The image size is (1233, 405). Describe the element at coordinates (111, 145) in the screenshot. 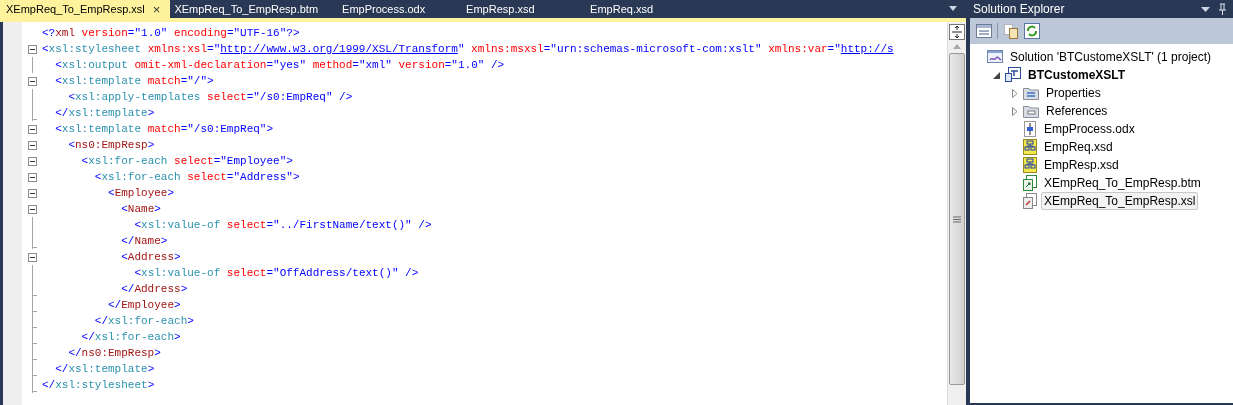

I see `code-line: <ns0:EmpResp>` at that location.